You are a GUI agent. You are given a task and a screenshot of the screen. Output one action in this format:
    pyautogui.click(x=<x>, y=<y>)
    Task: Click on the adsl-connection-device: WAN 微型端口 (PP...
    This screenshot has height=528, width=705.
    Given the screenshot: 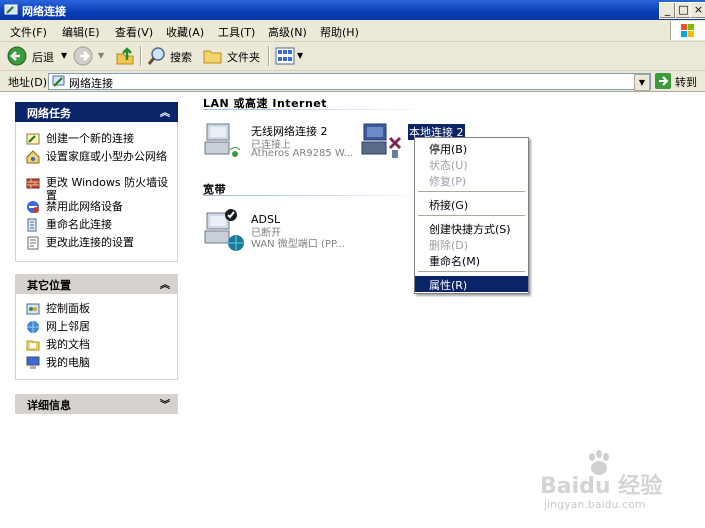 What is the action you would take?
    pyautogui.click(x=298, y=244)
    